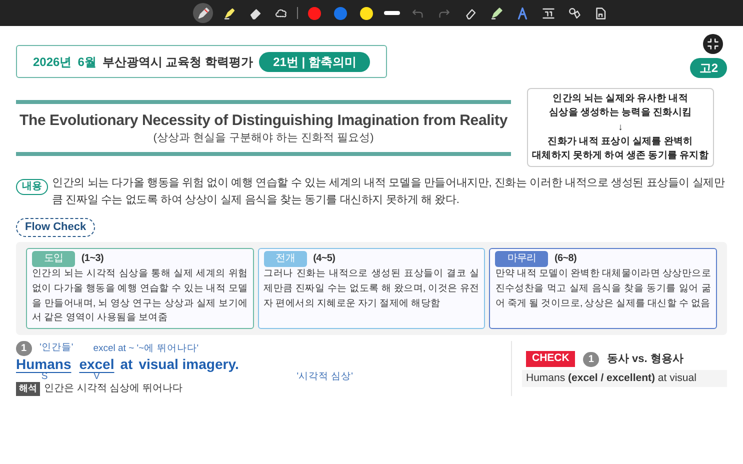 The height and width of the screenshot is (464, 743). What do you see at coordinates (496, 13) in the screenshot?
I see `marker-icon` at bounding box center [496, 13].